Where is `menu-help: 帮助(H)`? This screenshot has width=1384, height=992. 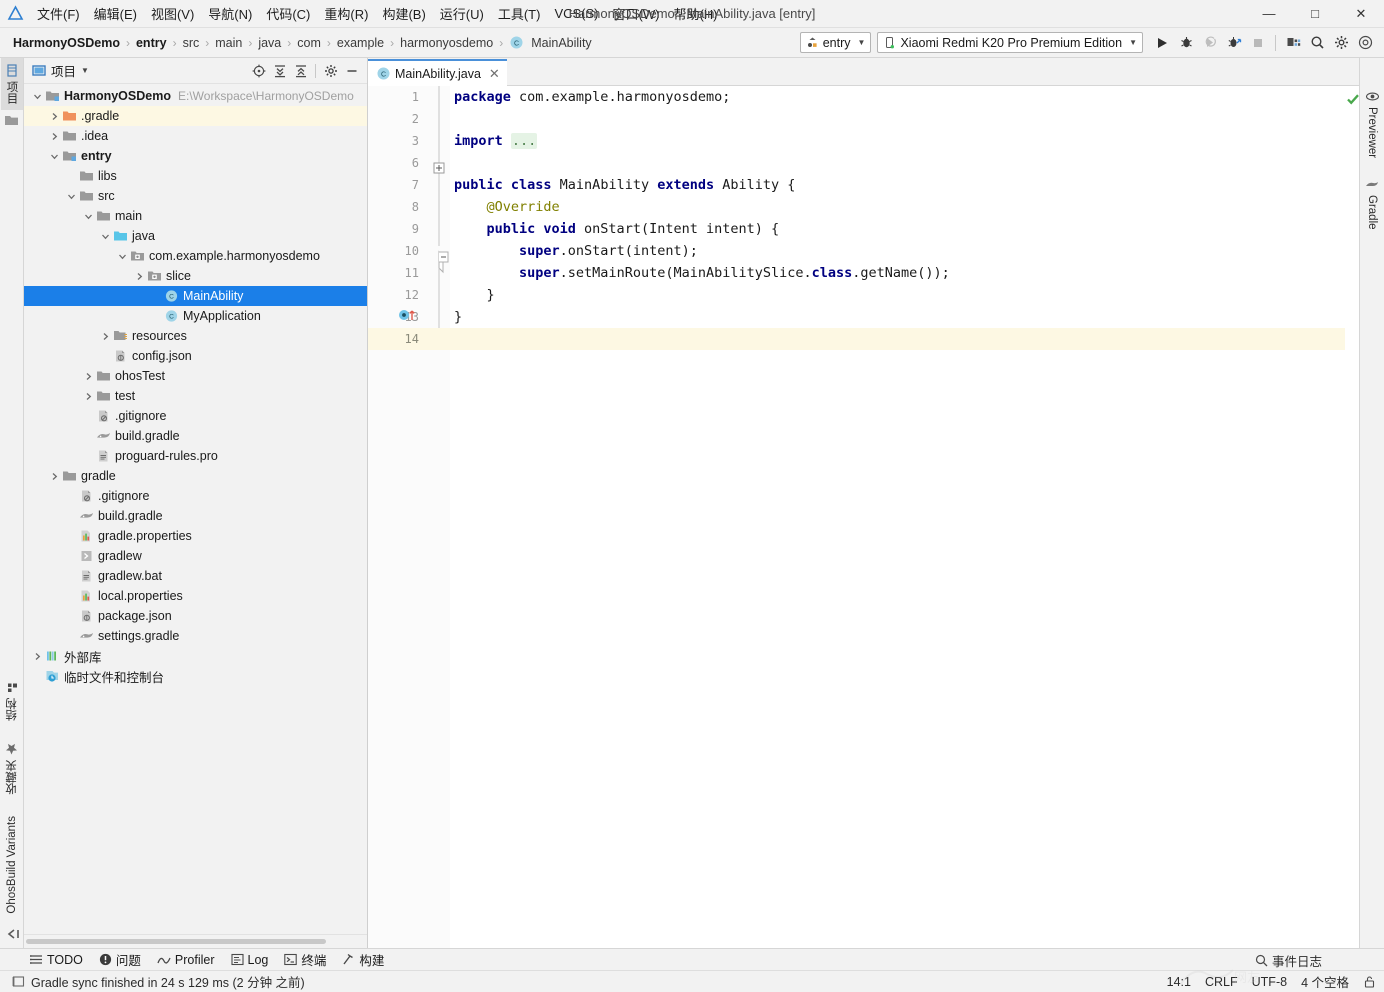
menu-help: 帮助(H) is located at coordinates (695, 13).